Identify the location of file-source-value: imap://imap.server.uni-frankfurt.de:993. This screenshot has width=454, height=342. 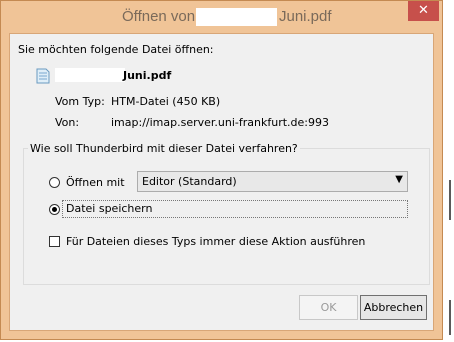
(220, 122).